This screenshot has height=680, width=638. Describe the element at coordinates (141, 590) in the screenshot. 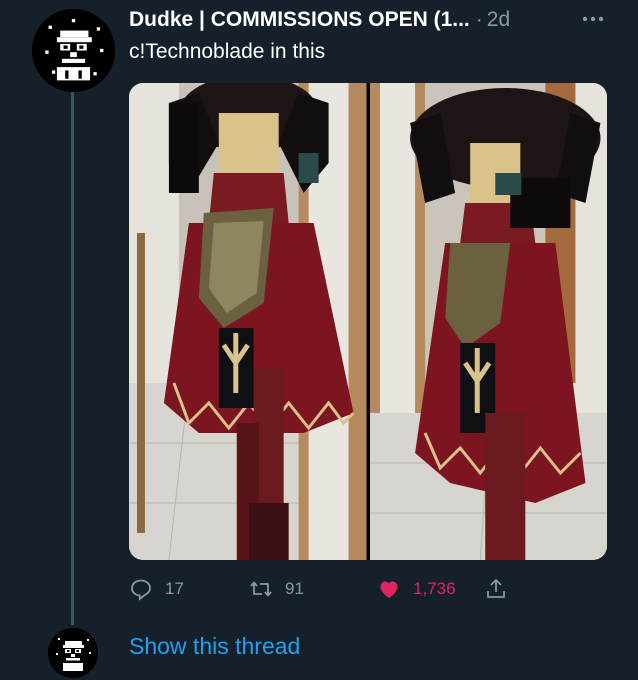

I see `reply-icon` at that location.